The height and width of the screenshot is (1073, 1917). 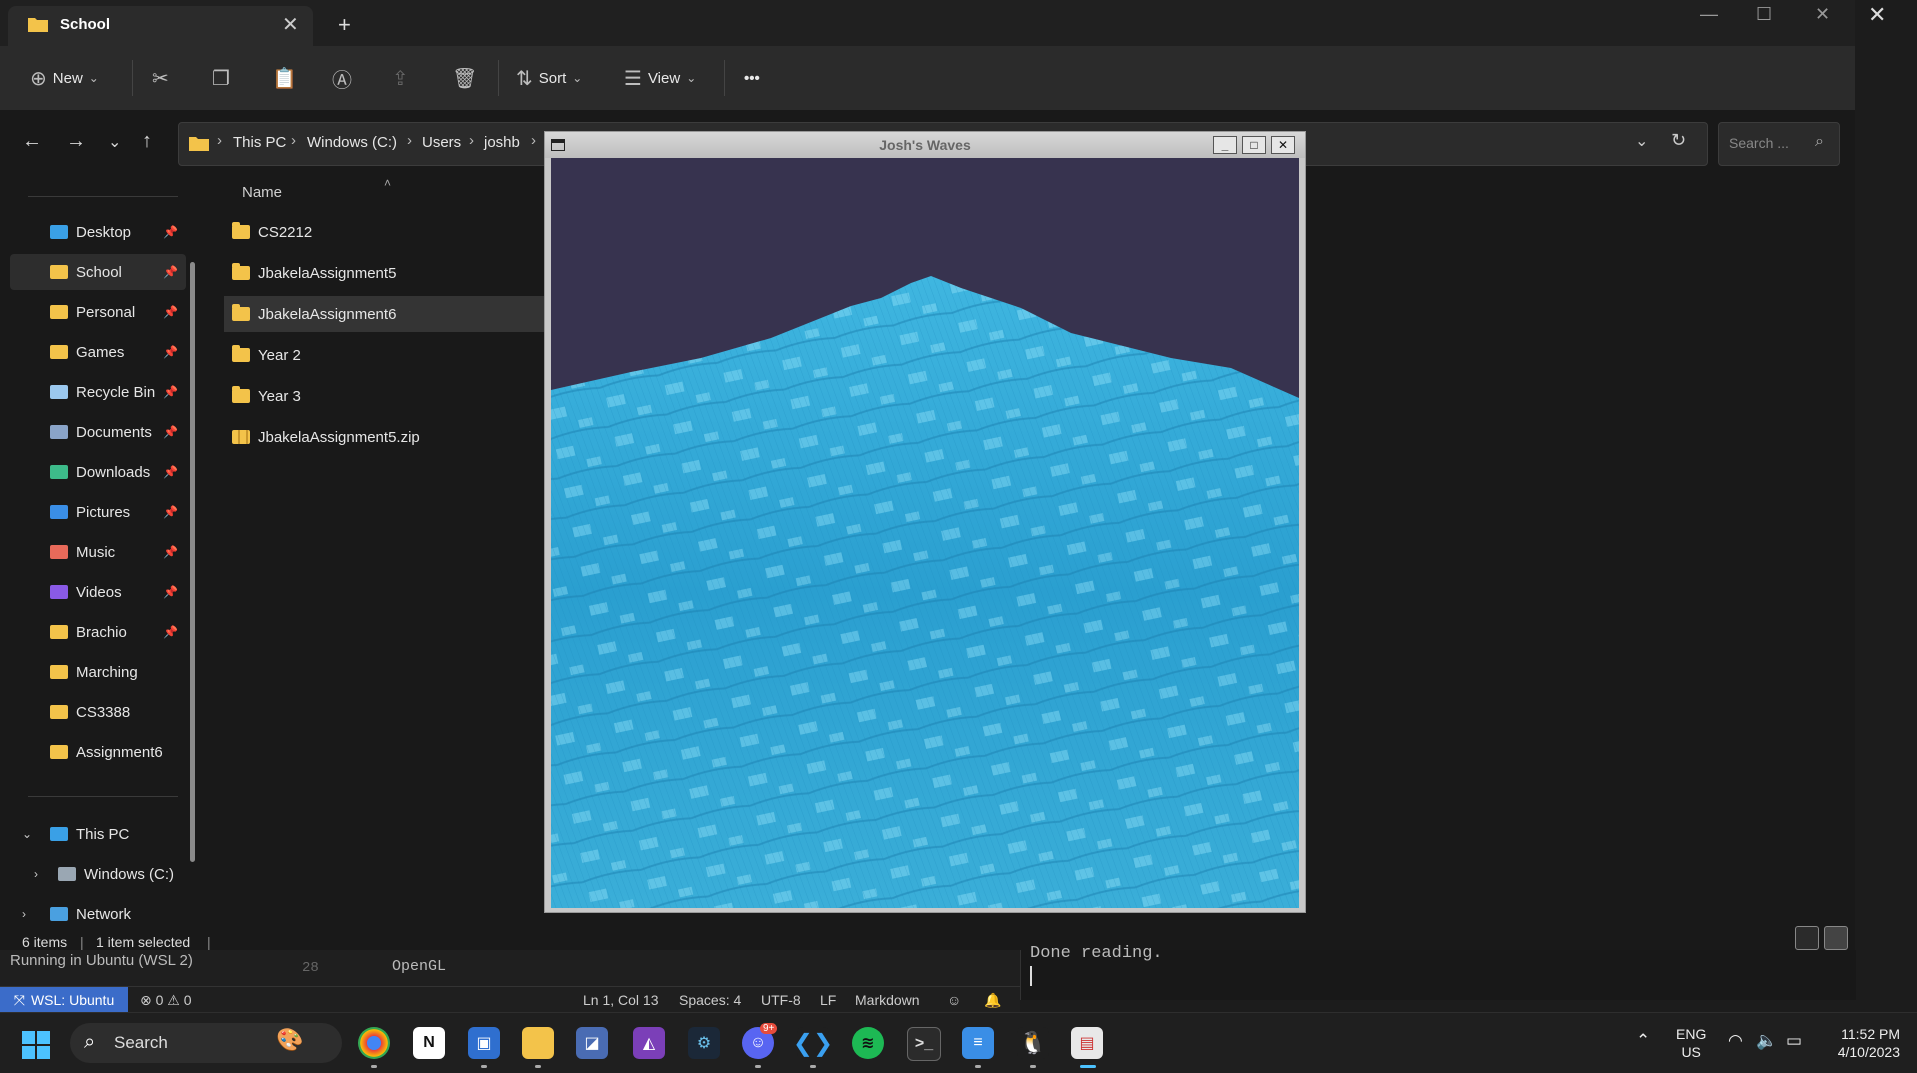 I want to click on minimize-button: _, so click(x=1225, y=145).